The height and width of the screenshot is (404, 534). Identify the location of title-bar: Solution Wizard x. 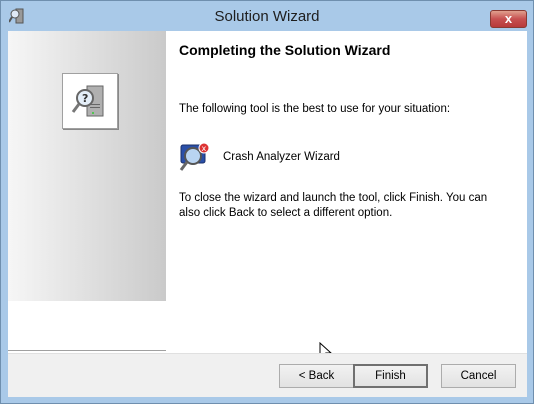
(267, 16).